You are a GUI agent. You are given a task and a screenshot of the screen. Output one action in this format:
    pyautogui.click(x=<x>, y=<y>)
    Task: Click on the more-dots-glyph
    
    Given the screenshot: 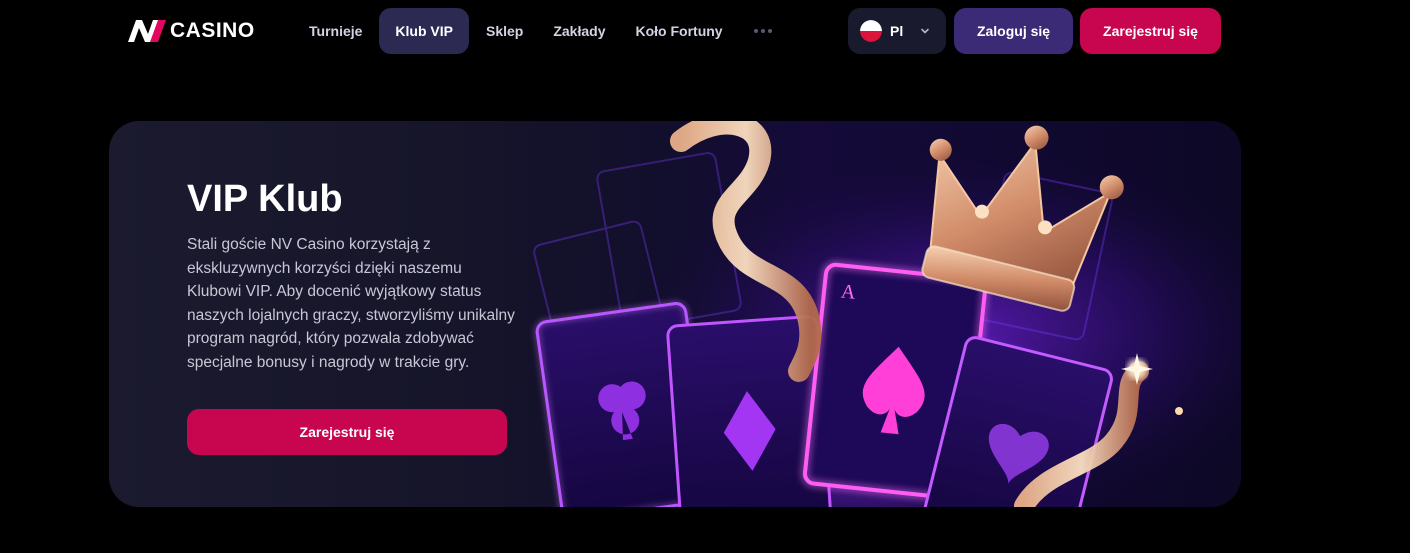 What is the action you would take?
    pyautogui.click(x=762, y=31)
    